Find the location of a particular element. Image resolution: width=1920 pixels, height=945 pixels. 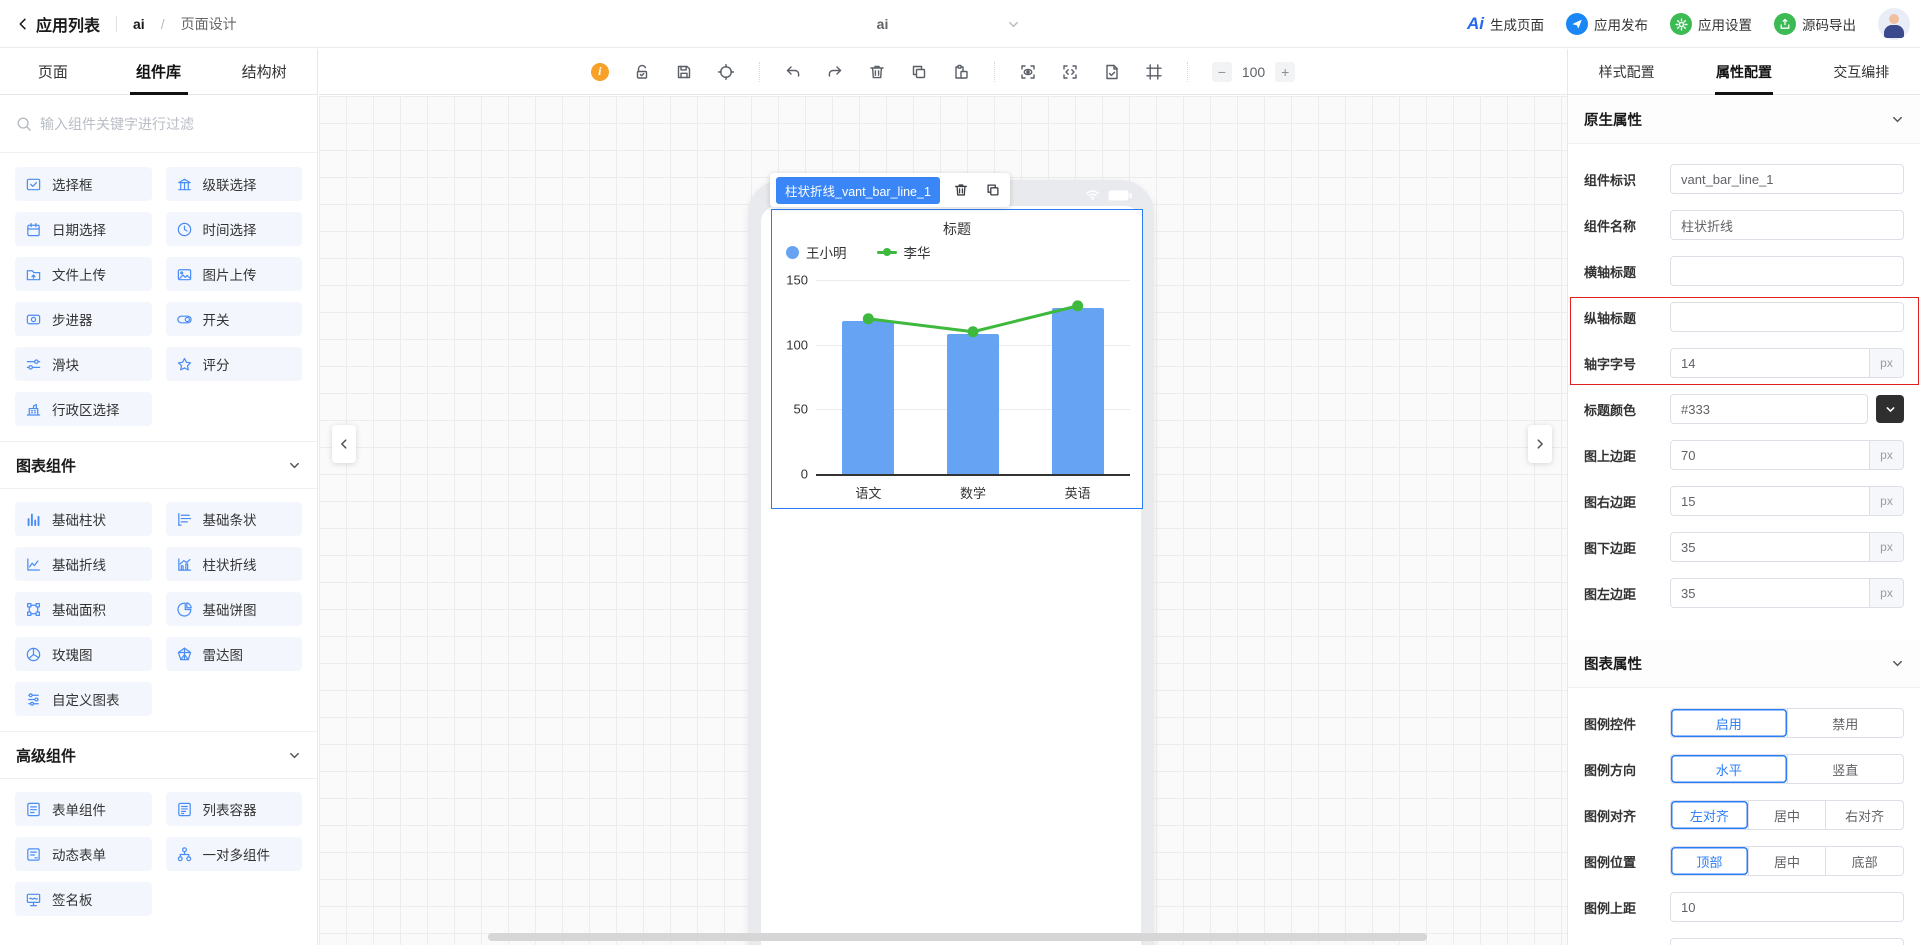

code-view-icon is located at coordinates (1070, 72).